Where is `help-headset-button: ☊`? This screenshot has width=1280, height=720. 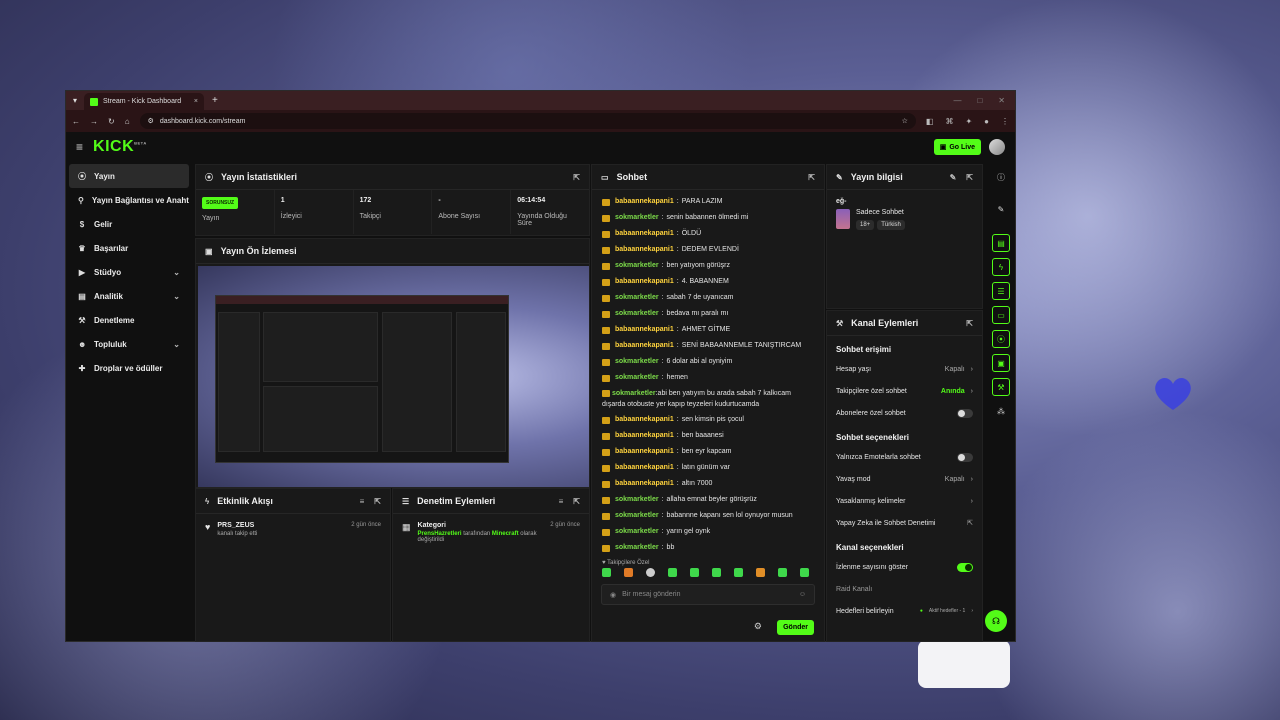
help-headset-button: ☊ is located at coordinates (996, 621).